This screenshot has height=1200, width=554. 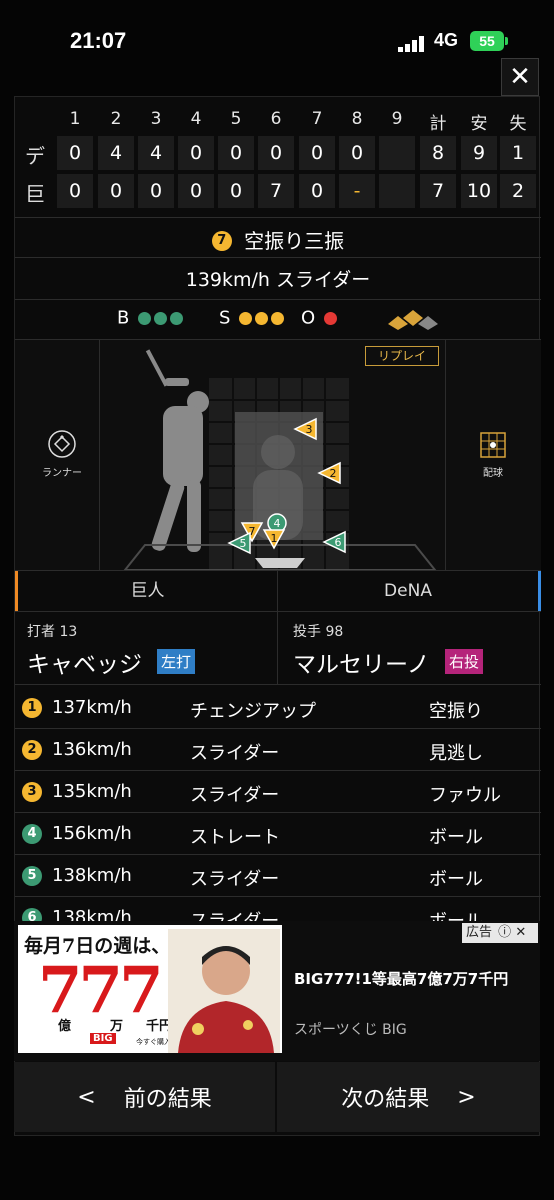 What do you see at coordinates (409, 591) in the screenshot?
I see `tab-away-team: DeNA` at bounding box center [409, 591].